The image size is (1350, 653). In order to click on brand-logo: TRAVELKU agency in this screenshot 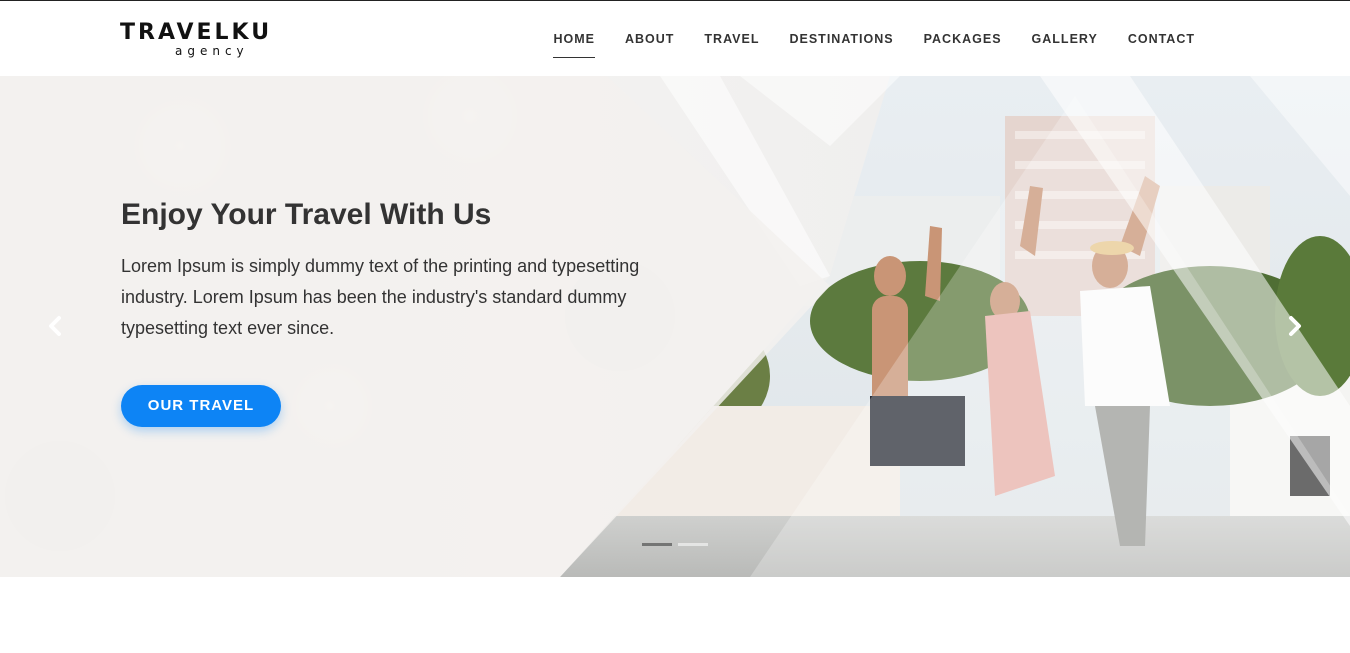, I will do `click(195, 41)`.